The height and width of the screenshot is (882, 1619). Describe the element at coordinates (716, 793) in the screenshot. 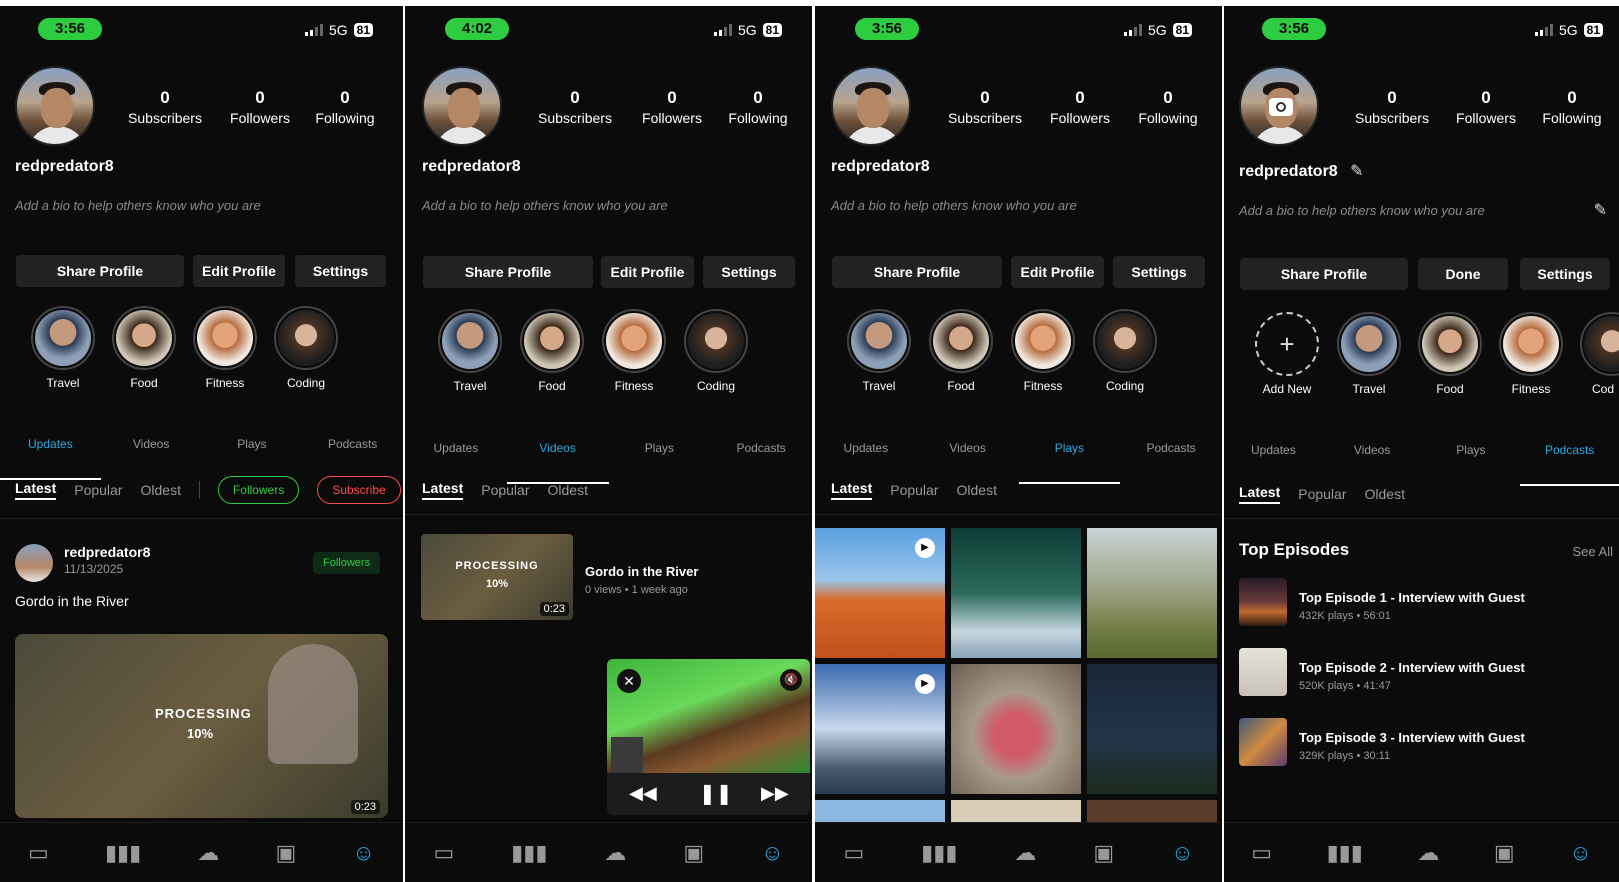

I see `pause-icon: ❚❚` at that location.